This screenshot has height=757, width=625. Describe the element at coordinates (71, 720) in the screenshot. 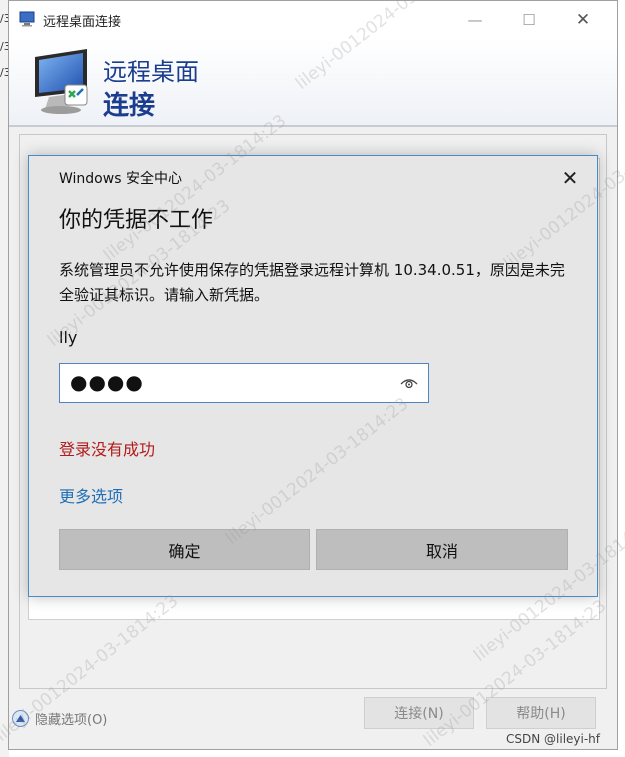

I see `hide-options-label: 隐藏选项(O)` at that location.